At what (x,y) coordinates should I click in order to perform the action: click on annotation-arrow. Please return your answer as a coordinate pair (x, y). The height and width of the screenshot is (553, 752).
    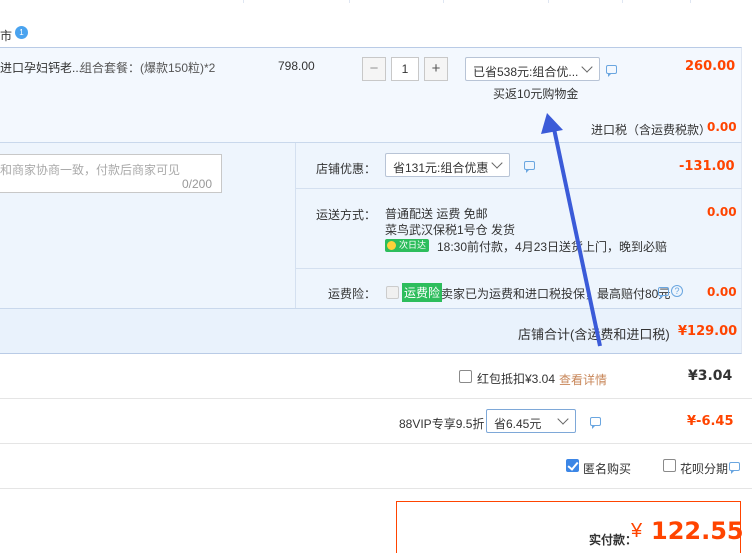
    Looking at the image, I should click on (571, 230).